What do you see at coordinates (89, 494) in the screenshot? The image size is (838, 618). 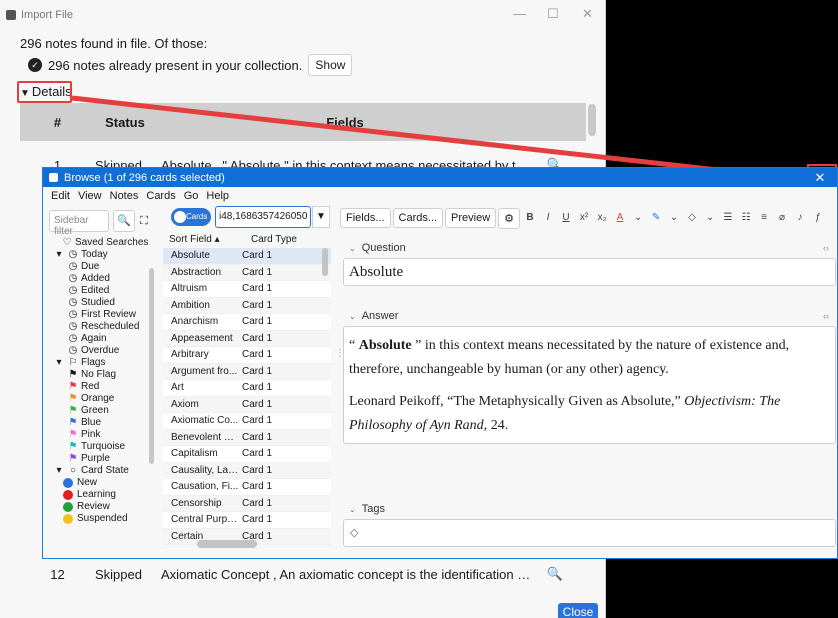 I see `sidebar-item-learning: Learning` at bounding box center [89, 494].